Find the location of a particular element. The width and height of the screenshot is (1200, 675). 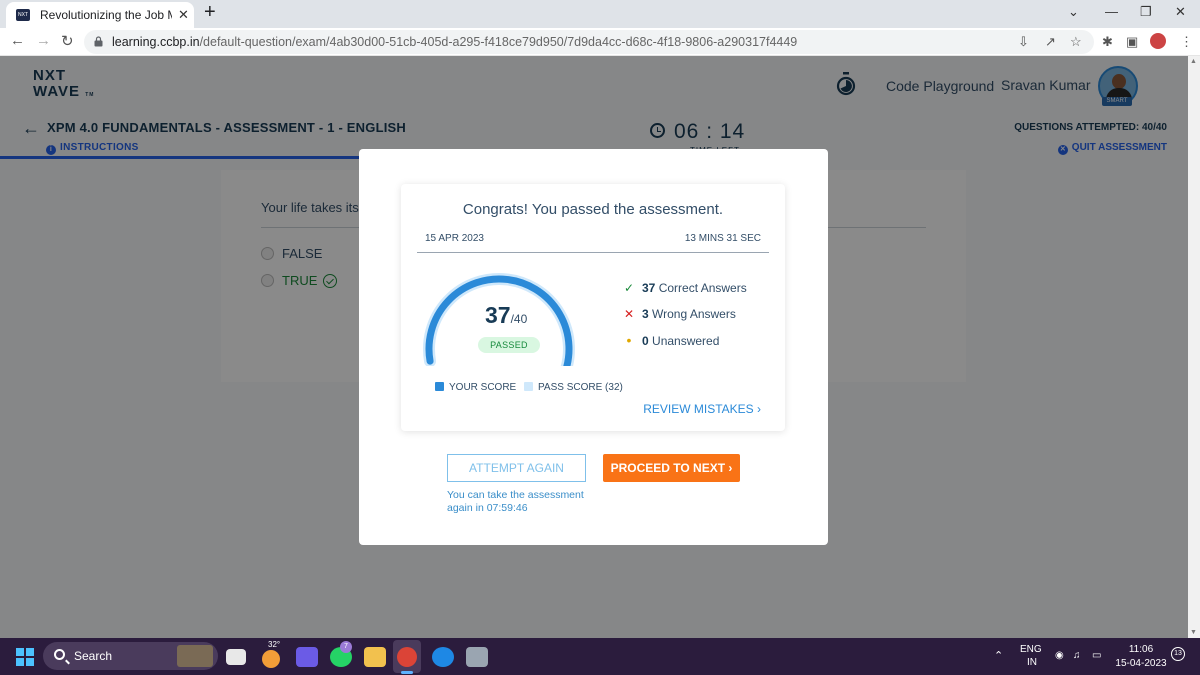

new-tab-button: + is located at coordinates (210, 12).